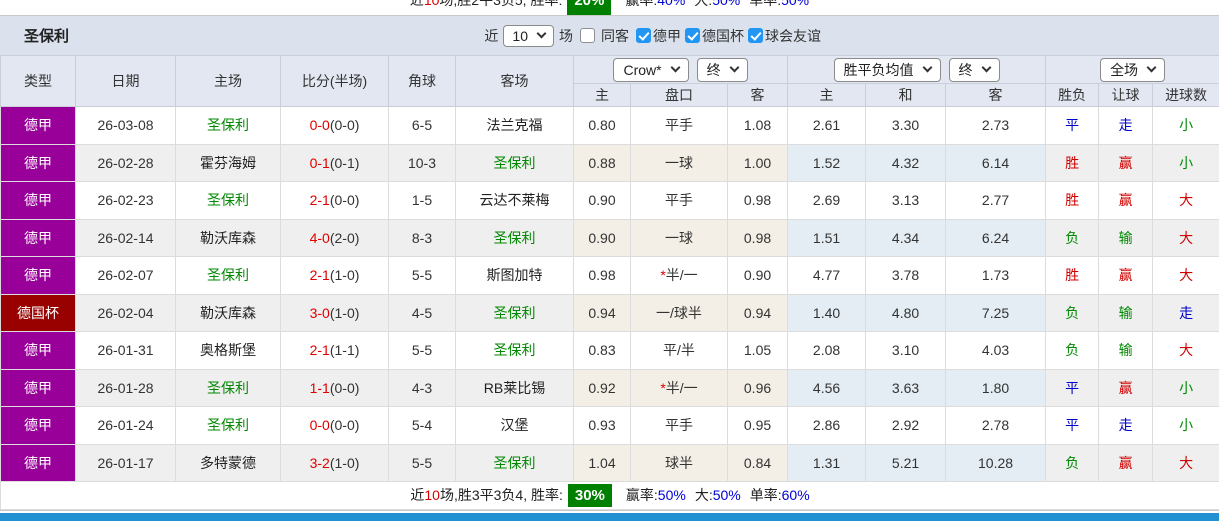 The image size is (1219, 521). I want to click on avg-time-value: 终, so click(966, 70).